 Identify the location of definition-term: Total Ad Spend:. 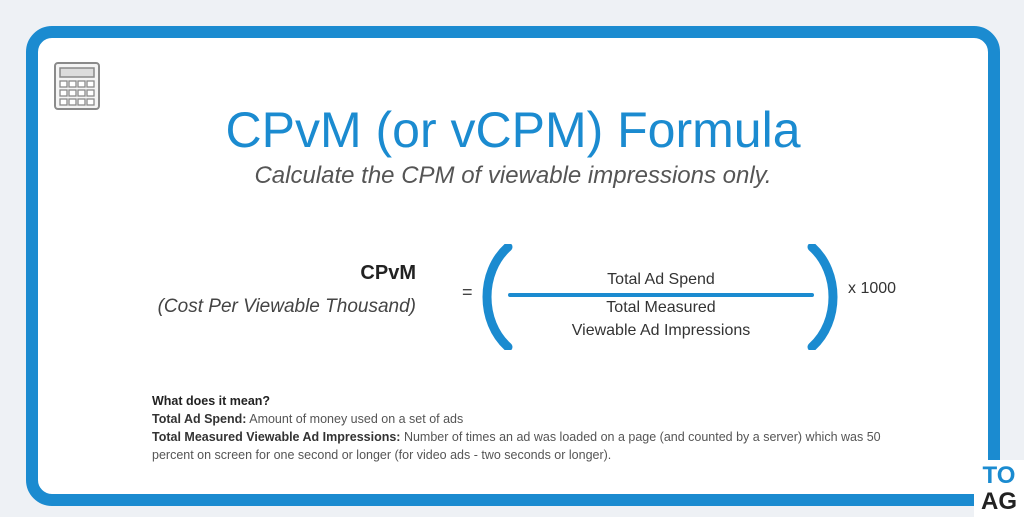
(199, 419).